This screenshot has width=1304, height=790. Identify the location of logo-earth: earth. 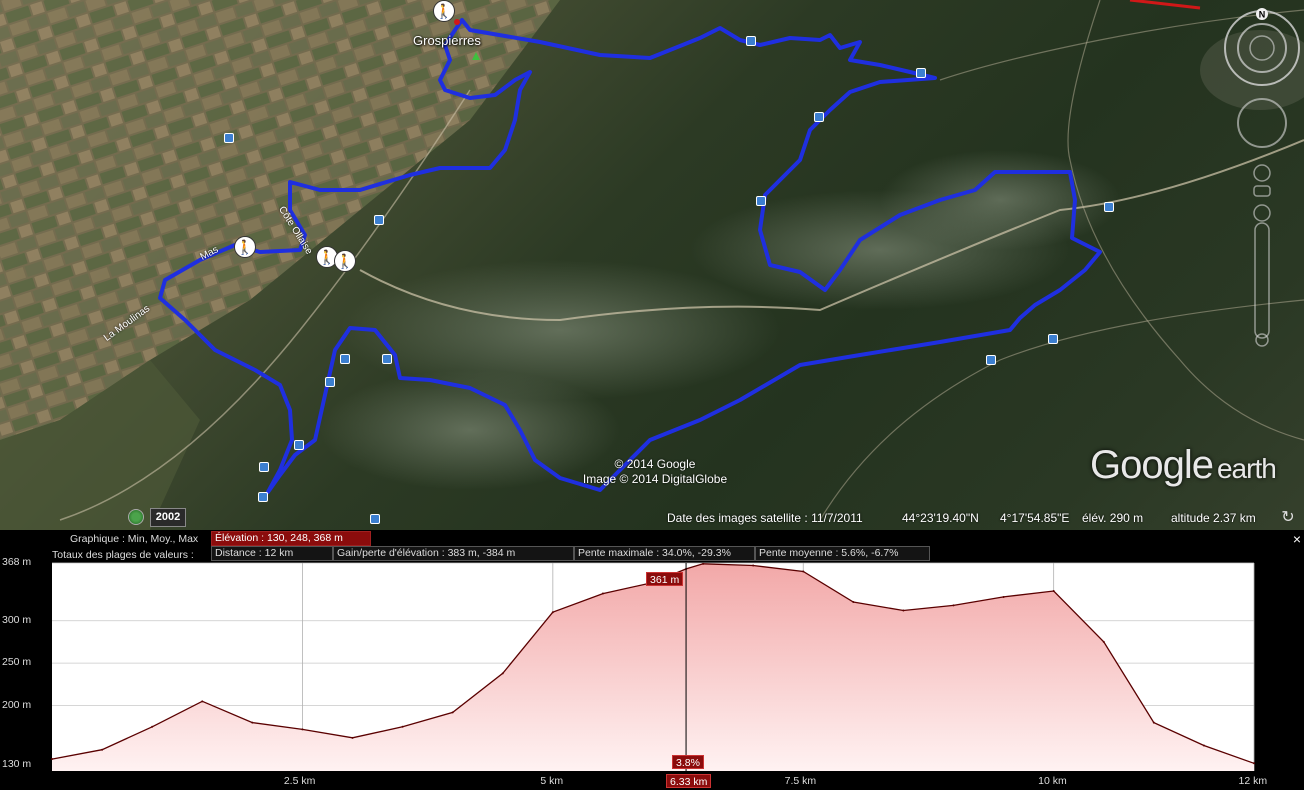
(1246, 468).